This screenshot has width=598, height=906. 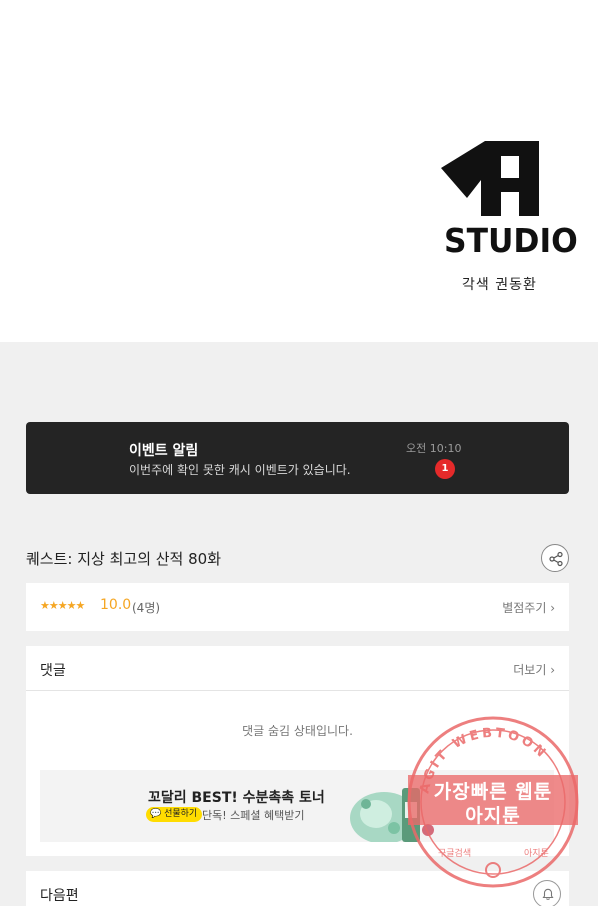 I want to click on share-icon, so click(x=556, y=559).